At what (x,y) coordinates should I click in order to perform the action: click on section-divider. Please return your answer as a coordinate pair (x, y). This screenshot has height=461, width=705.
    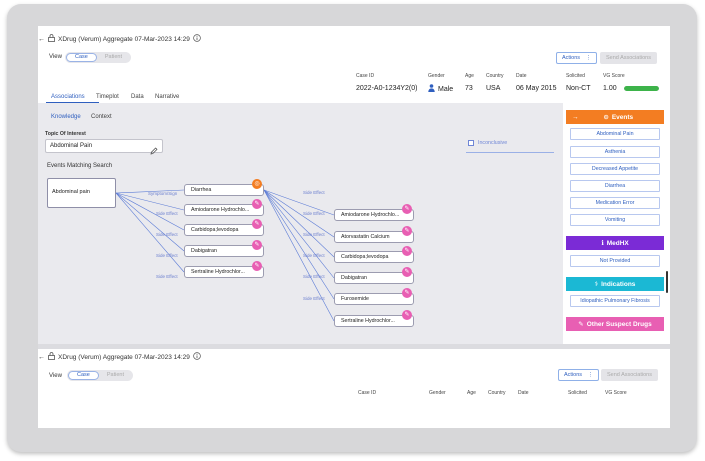
    Looking at the image, I should click on (354, 346).